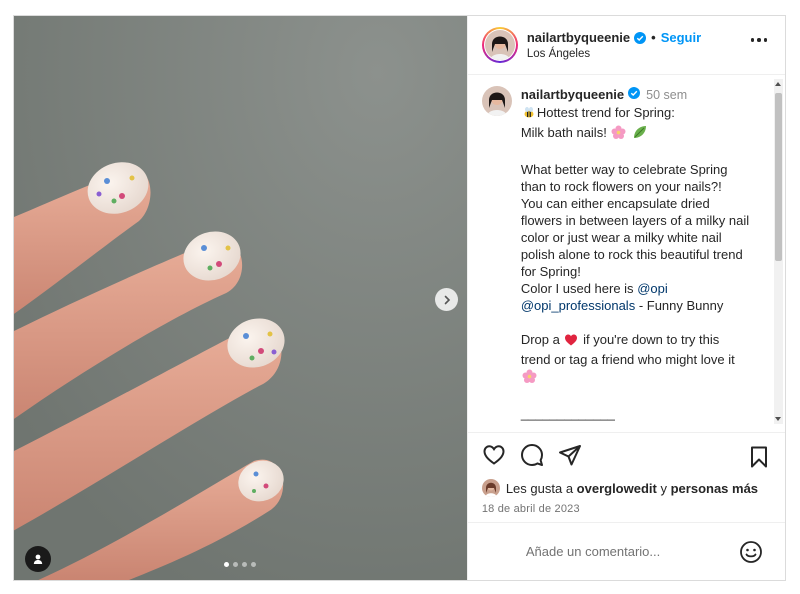 The height and width of the screenshot is (594, 800). Describe the element at coordinates (751, 554) in the screenshot. I see `emoji-picker-icon` at that location.